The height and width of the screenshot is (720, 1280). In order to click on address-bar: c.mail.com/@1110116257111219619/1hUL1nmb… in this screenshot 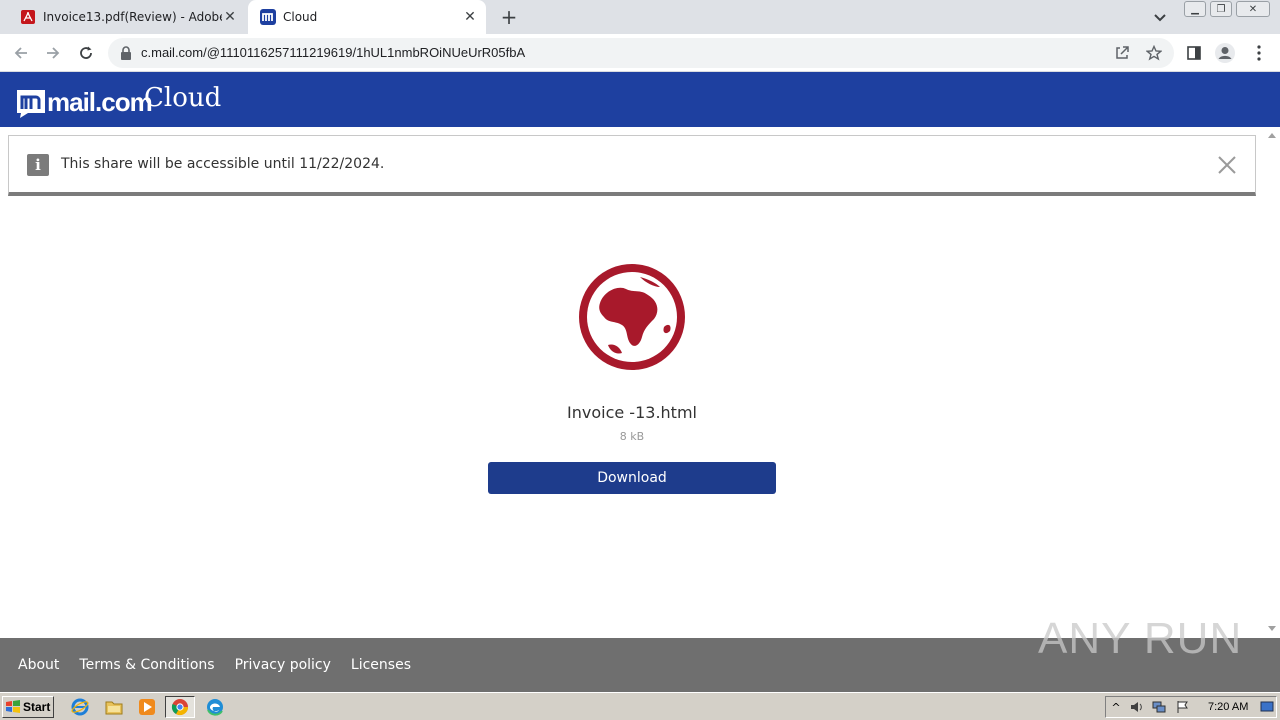, I will do `click(641, 53)`.